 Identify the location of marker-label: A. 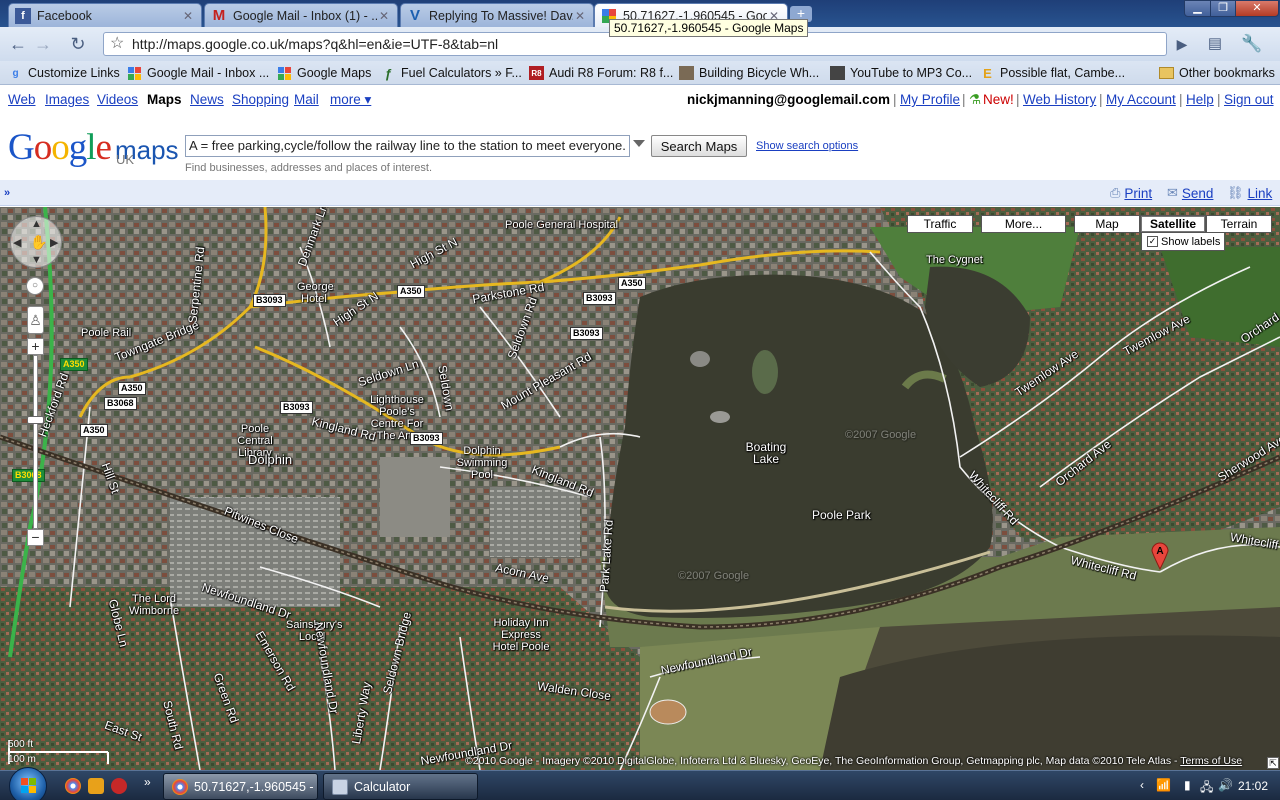
(1159, 551).